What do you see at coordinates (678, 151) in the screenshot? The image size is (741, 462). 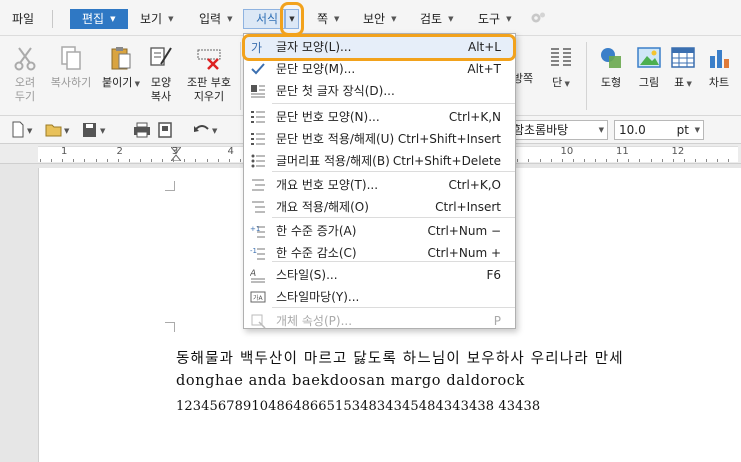 I see `ruler-number: 12` at bounding box center [678, 151].